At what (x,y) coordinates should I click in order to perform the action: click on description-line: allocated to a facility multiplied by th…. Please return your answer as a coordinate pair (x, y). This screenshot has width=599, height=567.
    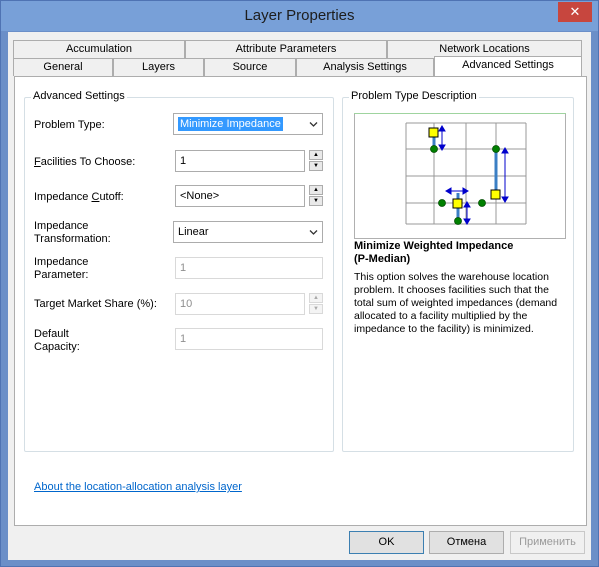
    Looking at the image, I should click on (441, 316).